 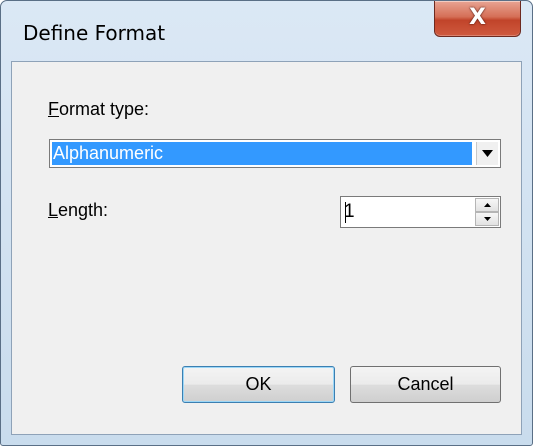 What do you see at coordinates (53, 109) in the screenshot?
I see `format-type-label-mnemonic: F` at bounding box center [53, 109].